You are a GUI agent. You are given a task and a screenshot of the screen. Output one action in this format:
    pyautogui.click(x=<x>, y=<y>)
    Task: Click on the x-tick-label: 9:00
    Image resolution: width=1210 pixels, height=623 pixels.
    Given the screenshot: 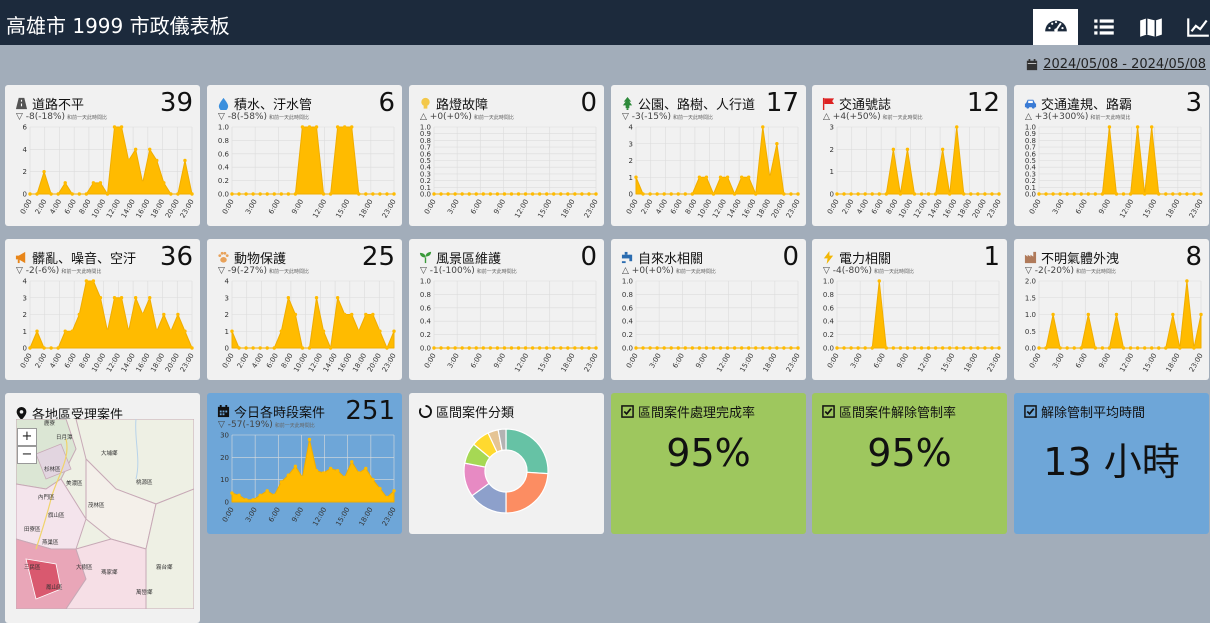 What is the action you would take?
    pyautogui.click(x=297, y=207)
    